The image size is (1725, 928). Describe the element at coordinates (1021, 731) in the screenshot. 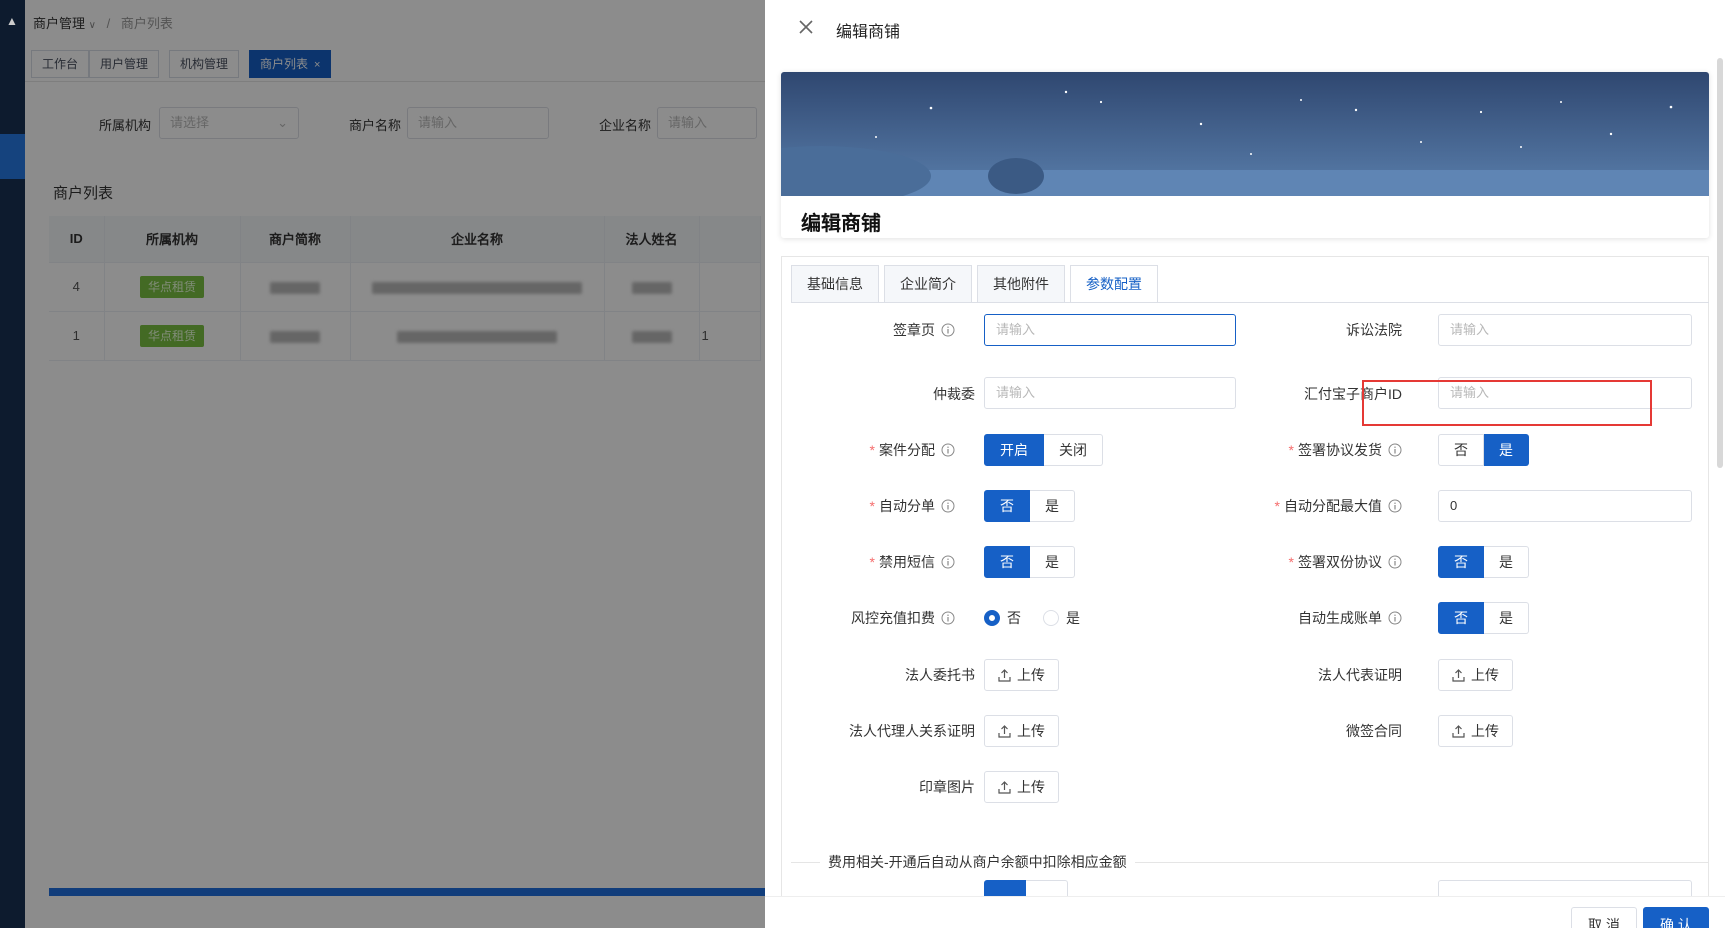

I see `legal-agent-cert-upload-button: 上传` at that location.